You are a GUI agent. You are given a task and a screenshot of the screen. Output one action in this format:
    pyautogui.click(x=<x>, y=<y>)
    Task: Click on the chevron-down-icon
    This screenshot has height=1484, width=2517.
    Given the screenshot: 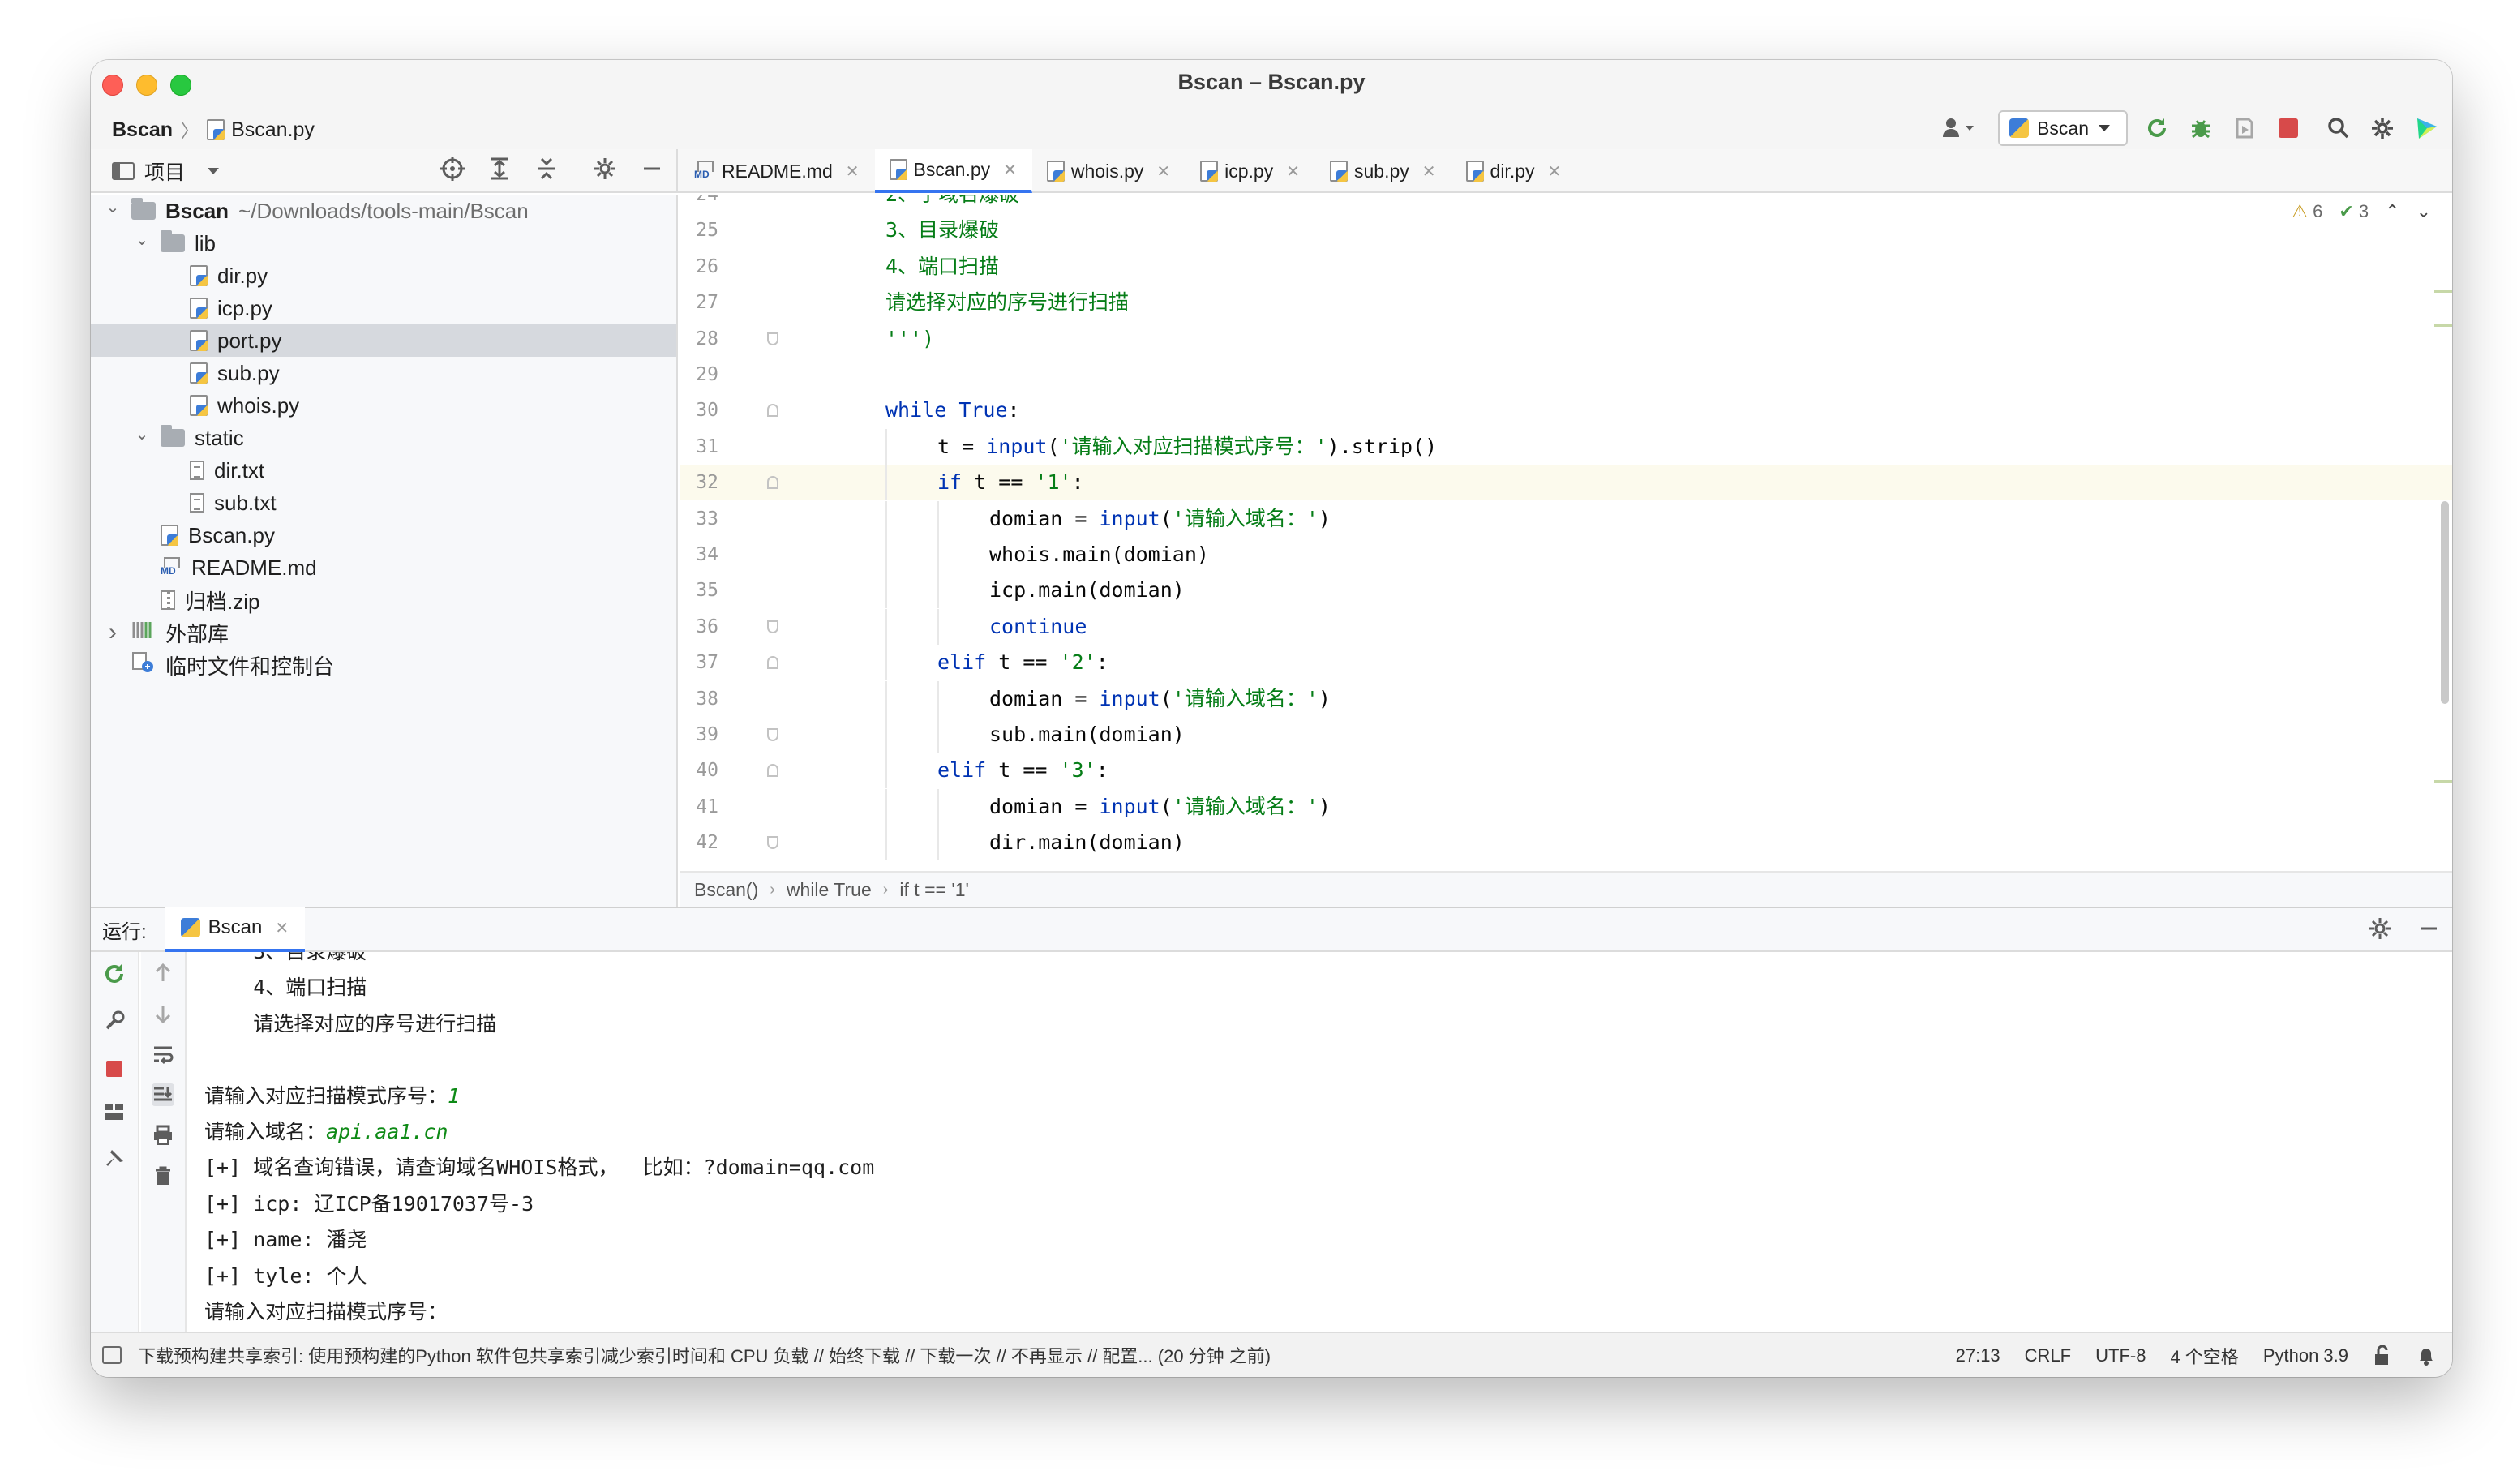 What is the action you would take?
    pyautogui.click(x=213, y=171)
    